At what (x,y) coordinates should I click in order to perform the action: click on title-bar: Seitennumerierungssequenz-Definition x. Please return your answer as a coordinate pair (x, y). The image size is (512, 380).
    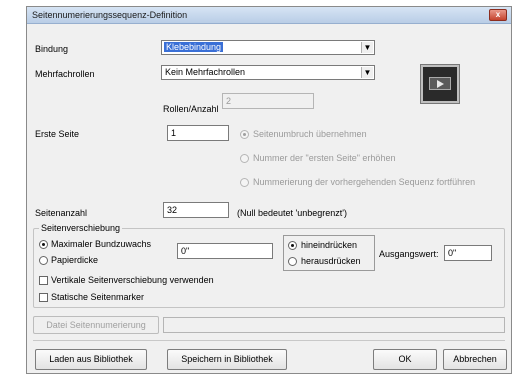
    Looking at the image, I should click on (269, 15).